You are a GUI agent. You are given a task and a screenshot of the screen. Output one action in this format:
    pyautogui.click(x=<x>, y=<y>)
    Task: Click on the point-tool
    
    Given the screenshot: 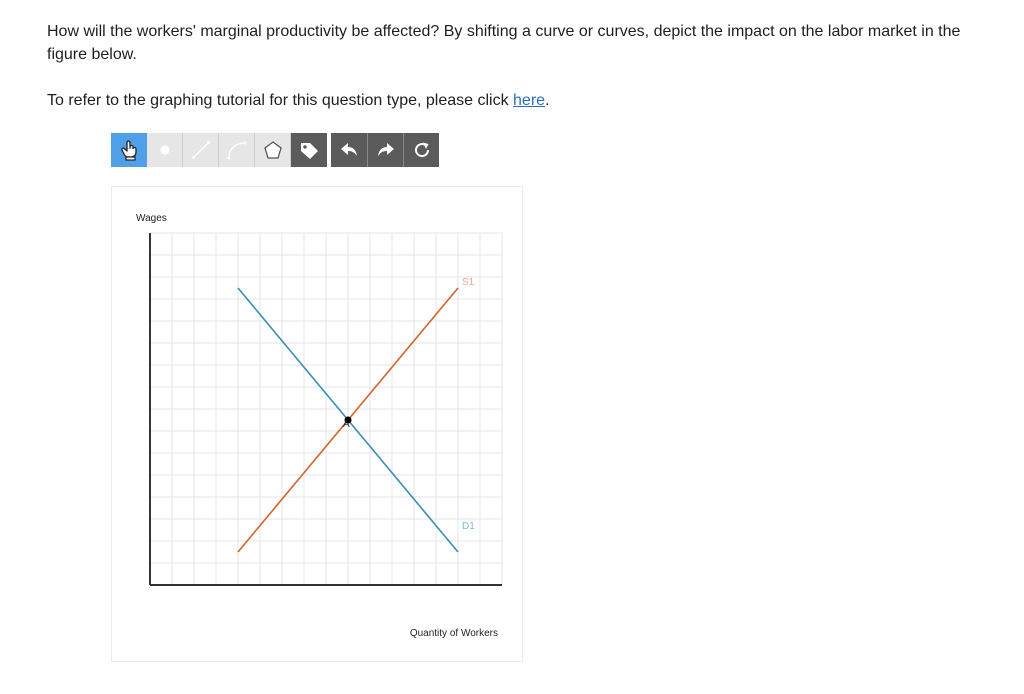 What is the action you would take?
    pyautogui.click(x=165, y=150)
    